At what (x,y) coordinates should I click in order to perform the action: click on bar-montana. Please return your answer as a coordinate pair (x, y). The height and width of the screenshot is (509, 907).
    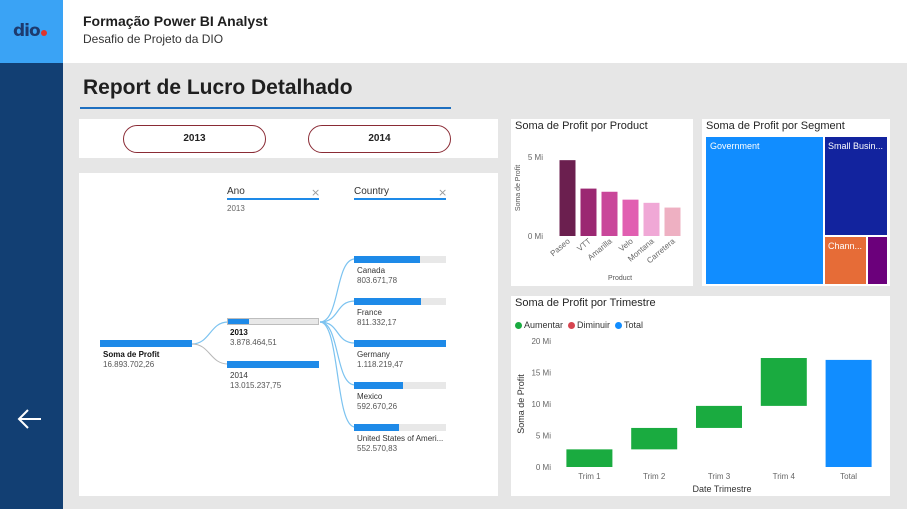
    Looking at the image, I should click on (651, 219).